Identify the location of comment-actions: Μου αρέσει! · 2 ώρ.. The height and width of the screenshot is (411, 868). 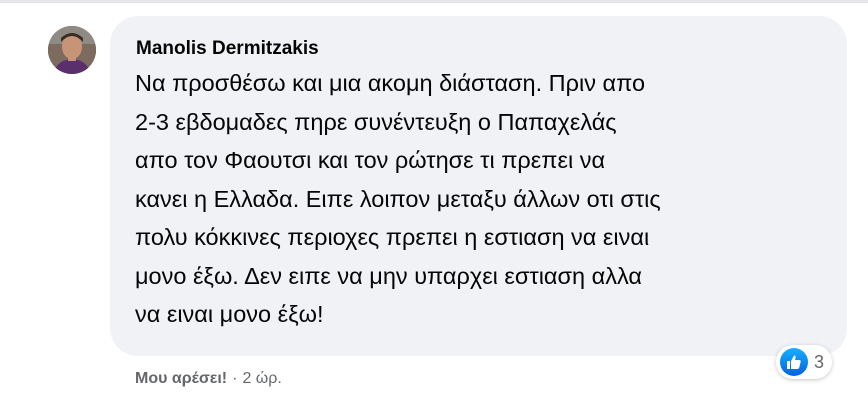
(208, 379).